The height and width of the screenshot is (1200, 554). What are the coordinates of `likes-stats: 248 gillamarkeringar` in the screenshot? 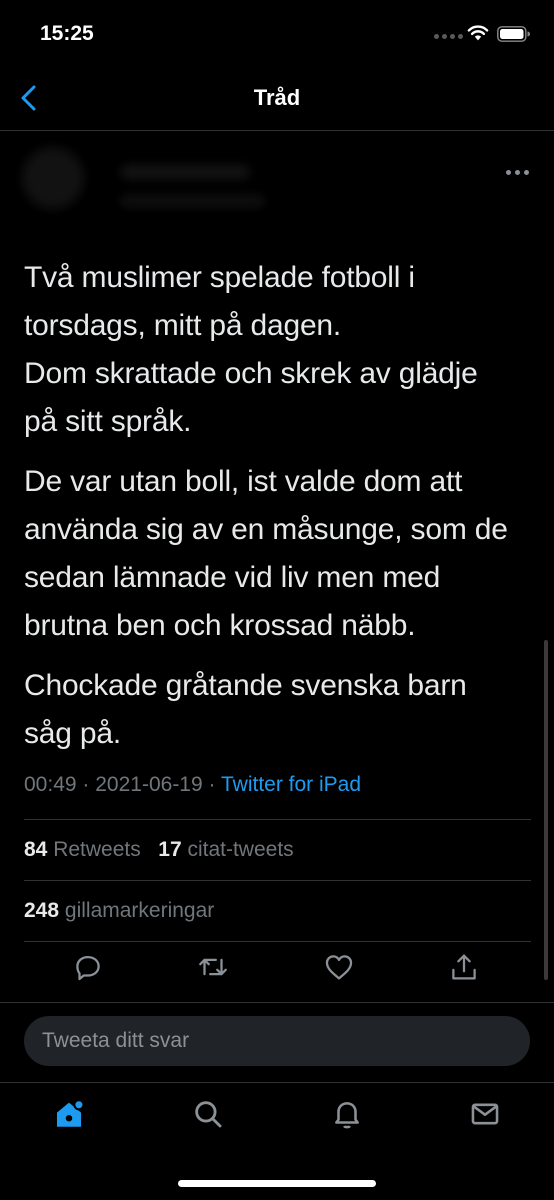 It's located at (119, 911).